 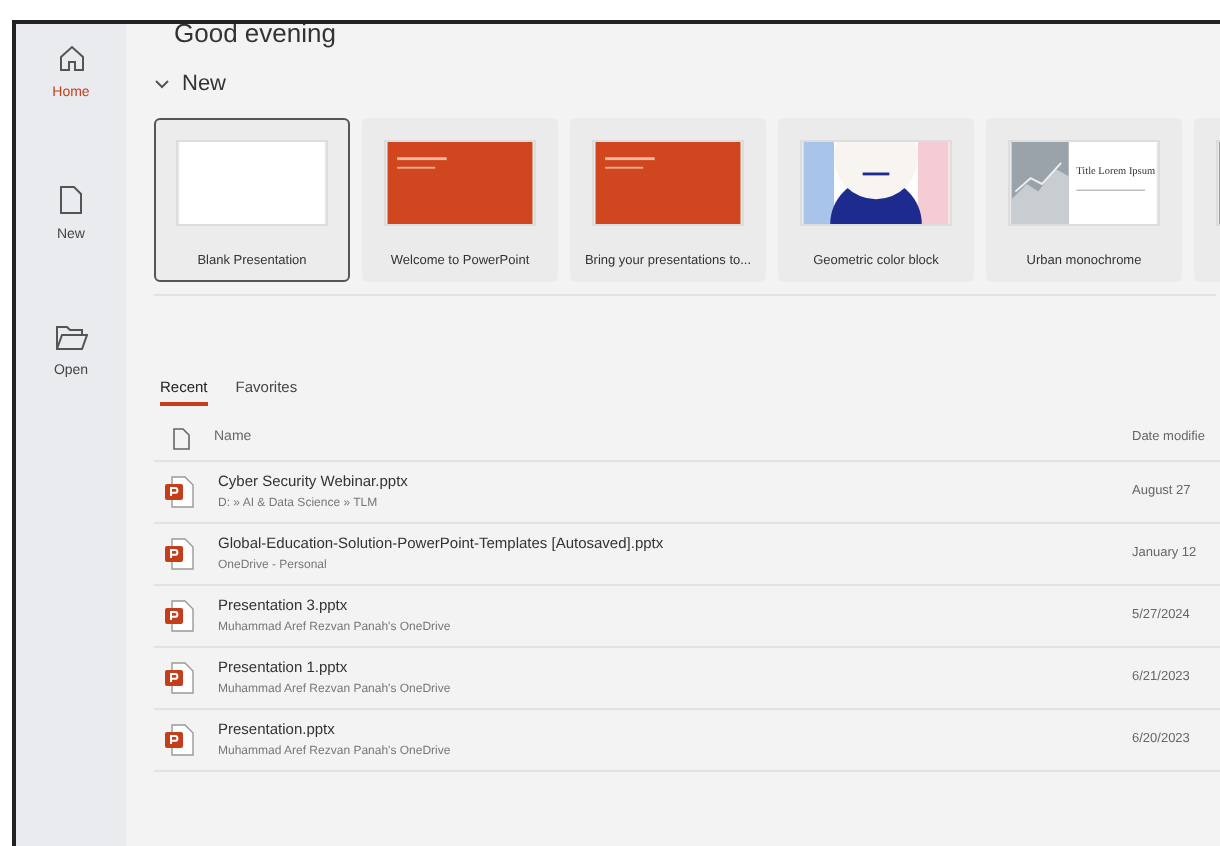 I want to click on file-icon, so click(x=181, y=438).